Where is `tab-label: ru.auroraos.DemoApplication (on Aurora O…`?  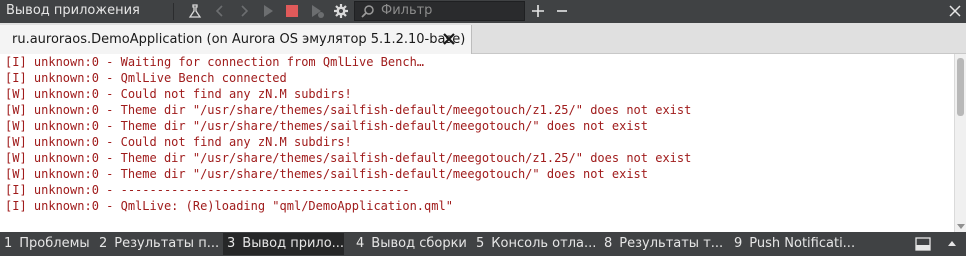 tab-label: ru.auroraos.DemoApplication (on Aurora O… is located at coordinates (239, 39).